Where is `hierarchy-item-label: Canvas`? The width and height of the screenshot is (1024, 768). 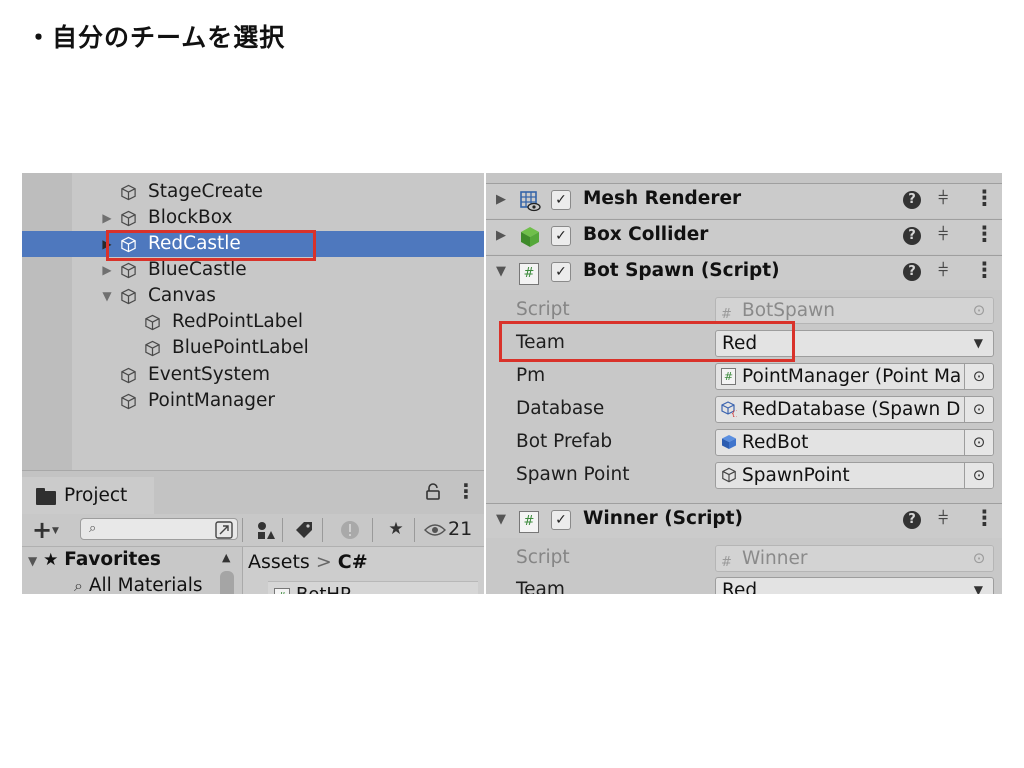
hierarchy-item-label: Canvas is located at coordinates (182, 295).